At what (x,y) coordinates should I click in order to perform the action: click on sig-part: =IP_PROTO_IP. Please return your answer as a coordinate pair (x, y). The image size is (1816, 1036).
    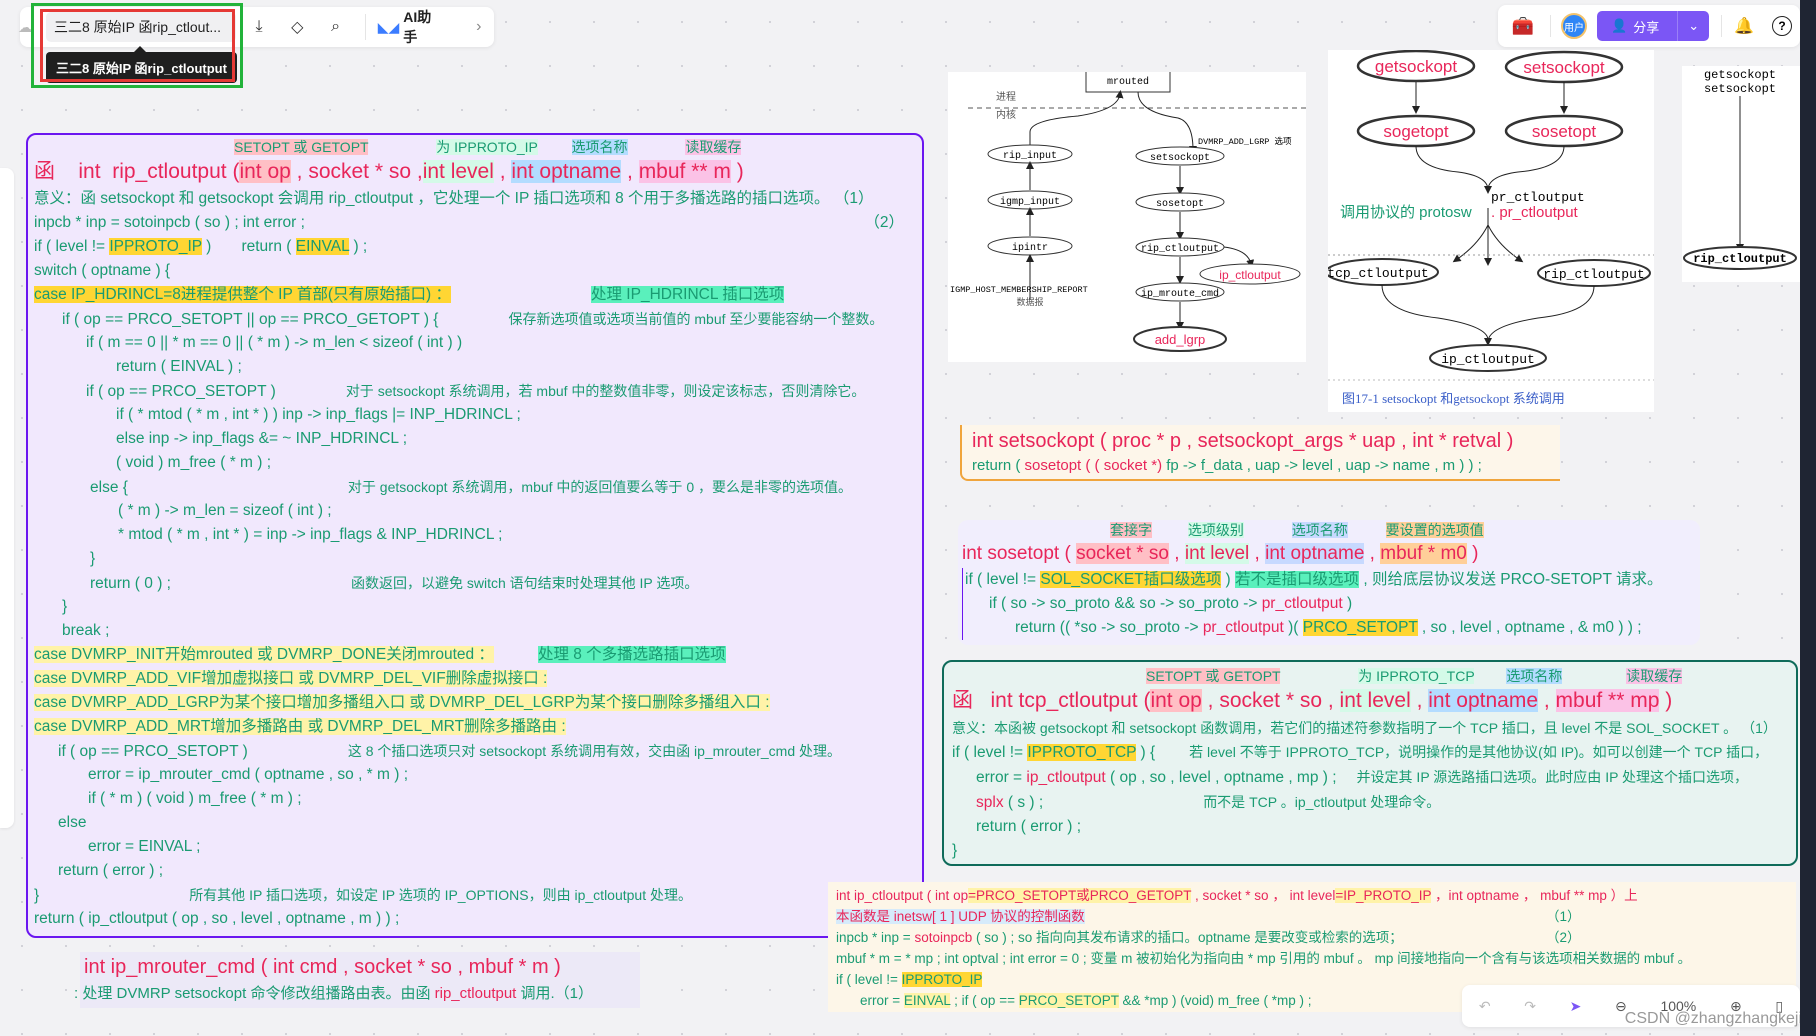
    Looking at the image, I should click on (1383, 895).